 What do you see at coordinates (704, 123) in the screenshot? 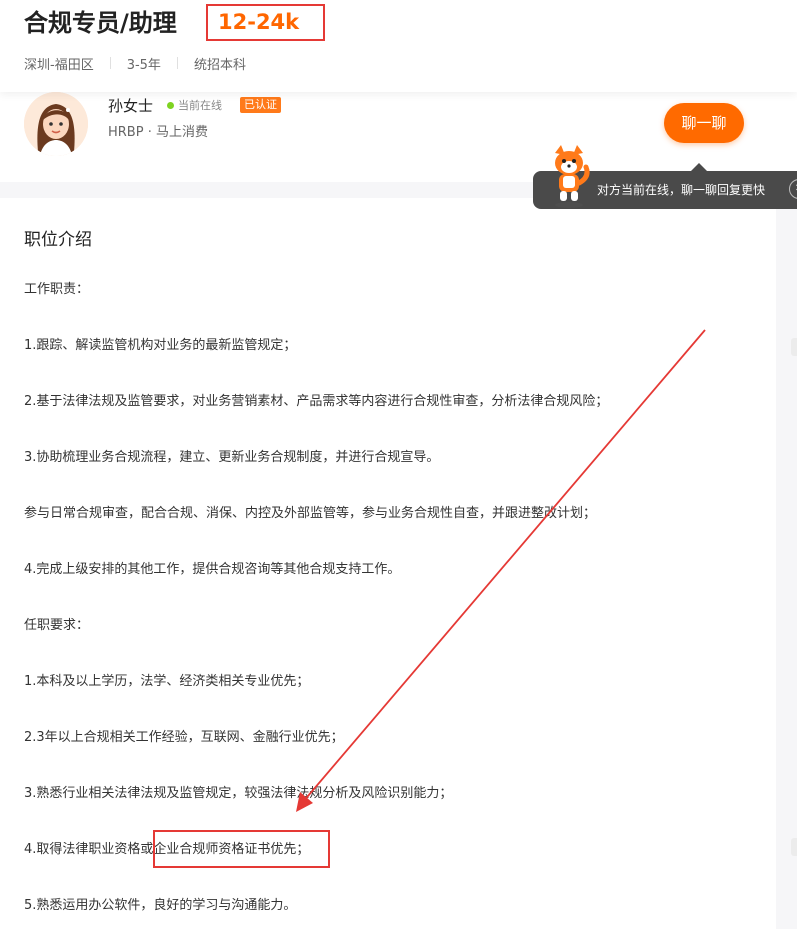
I see `chat-button: 聊一聊` at bounding box center [704, 123].